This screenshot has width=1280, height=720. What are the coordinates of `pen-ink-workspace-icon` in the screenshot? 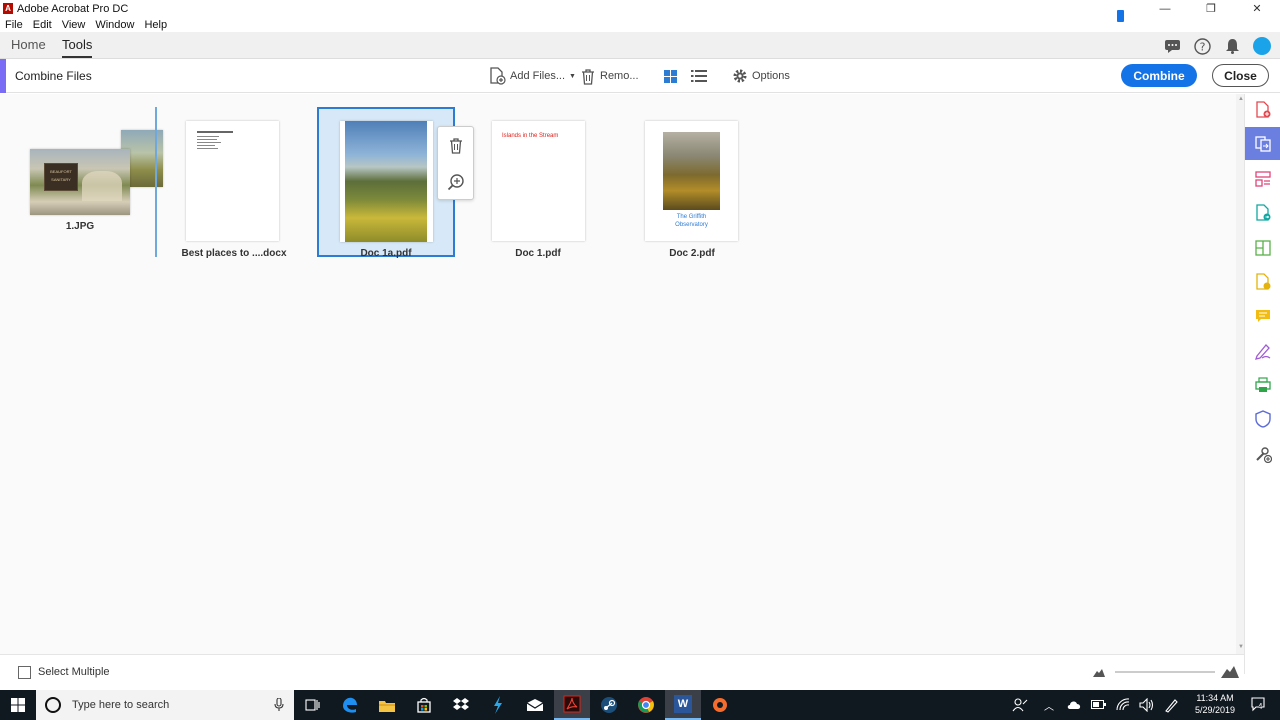 It's located at (1172, 706).